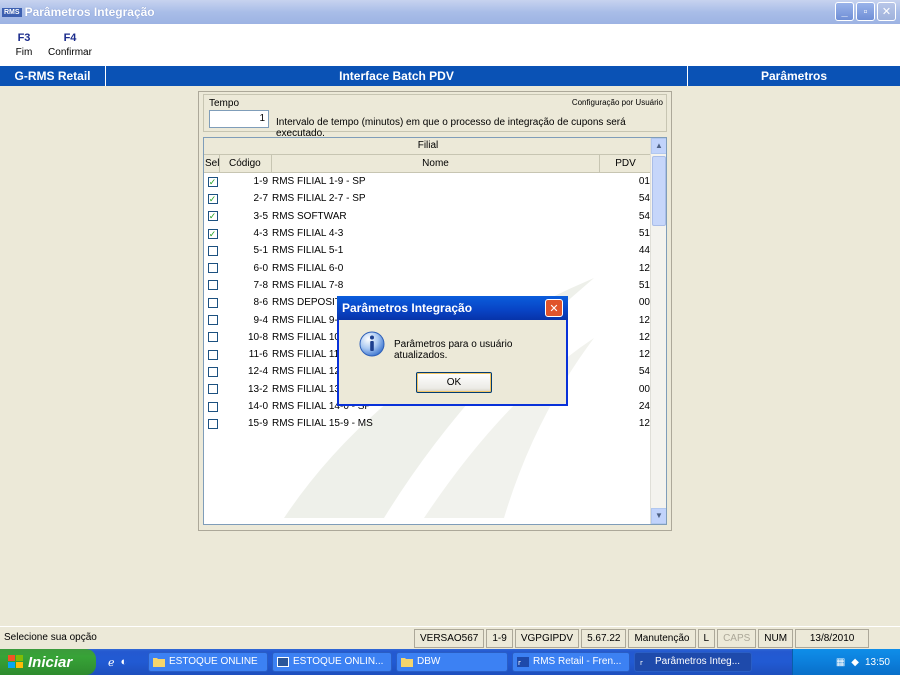  Describe the element at coordinates (257, 337) in the screenshot. I see `cell-codigo: 10-8` at that location.